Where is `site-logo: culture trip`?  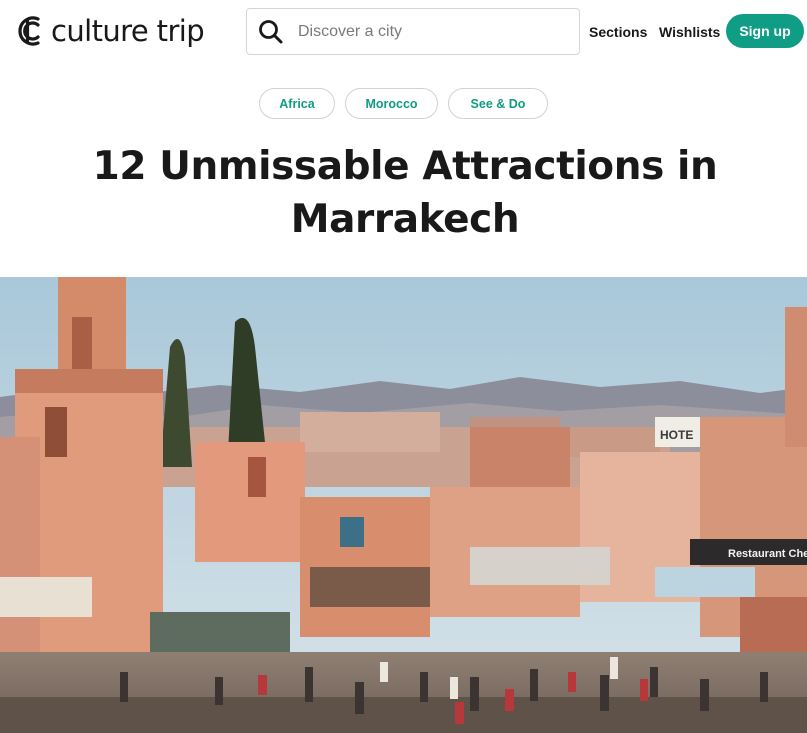
site-logo: culture trip is located at coordinates (109, 31).